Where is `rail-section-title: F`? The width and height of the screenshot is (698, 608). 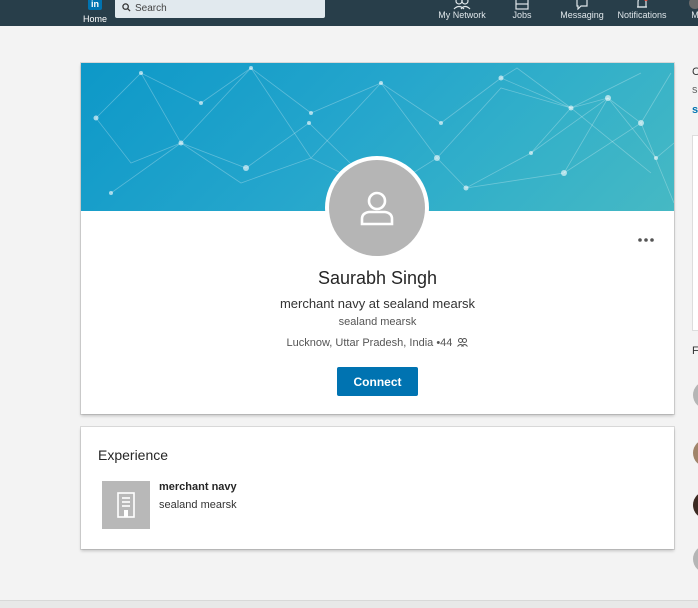
rail-section-title: F is located at coordinates (695, 351).